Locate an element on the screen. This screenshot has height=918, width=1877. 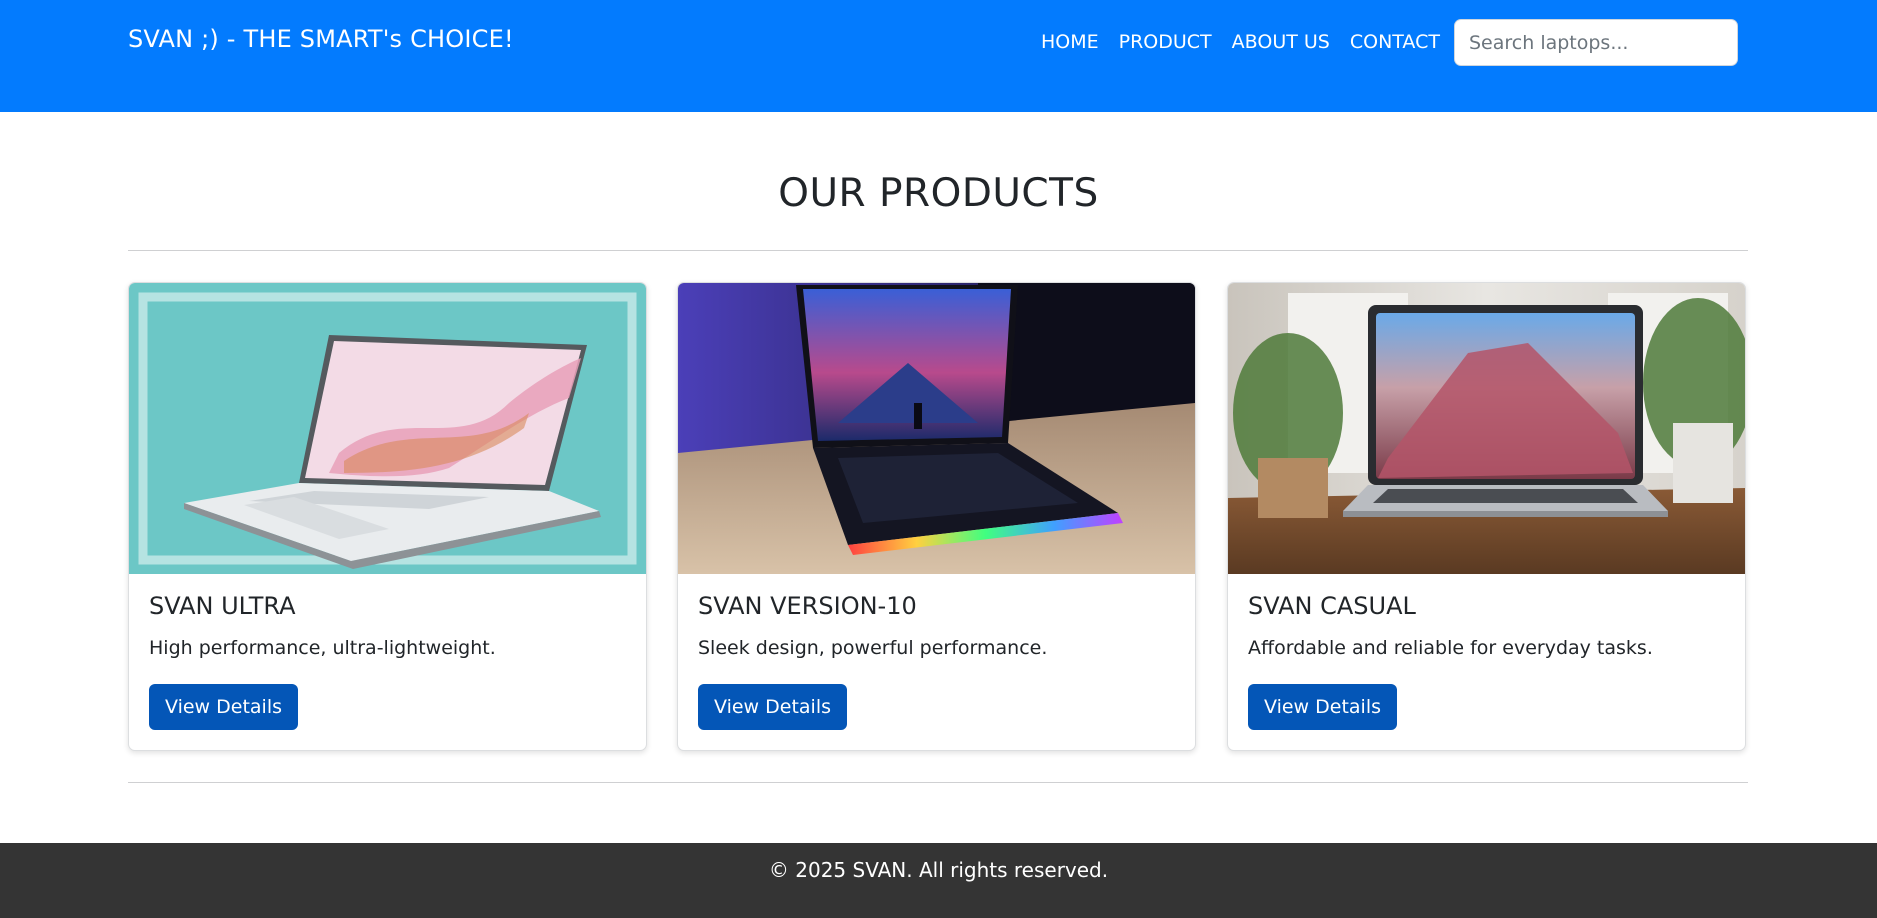
product-image-svan-casual is located at coordinates (1486, 428).